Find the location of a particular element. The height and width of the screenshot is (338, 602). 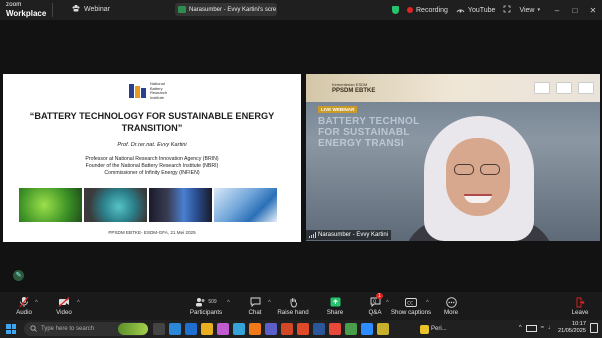

clock: 10:17 21/05/2025 is located at coordinates (572, 328).